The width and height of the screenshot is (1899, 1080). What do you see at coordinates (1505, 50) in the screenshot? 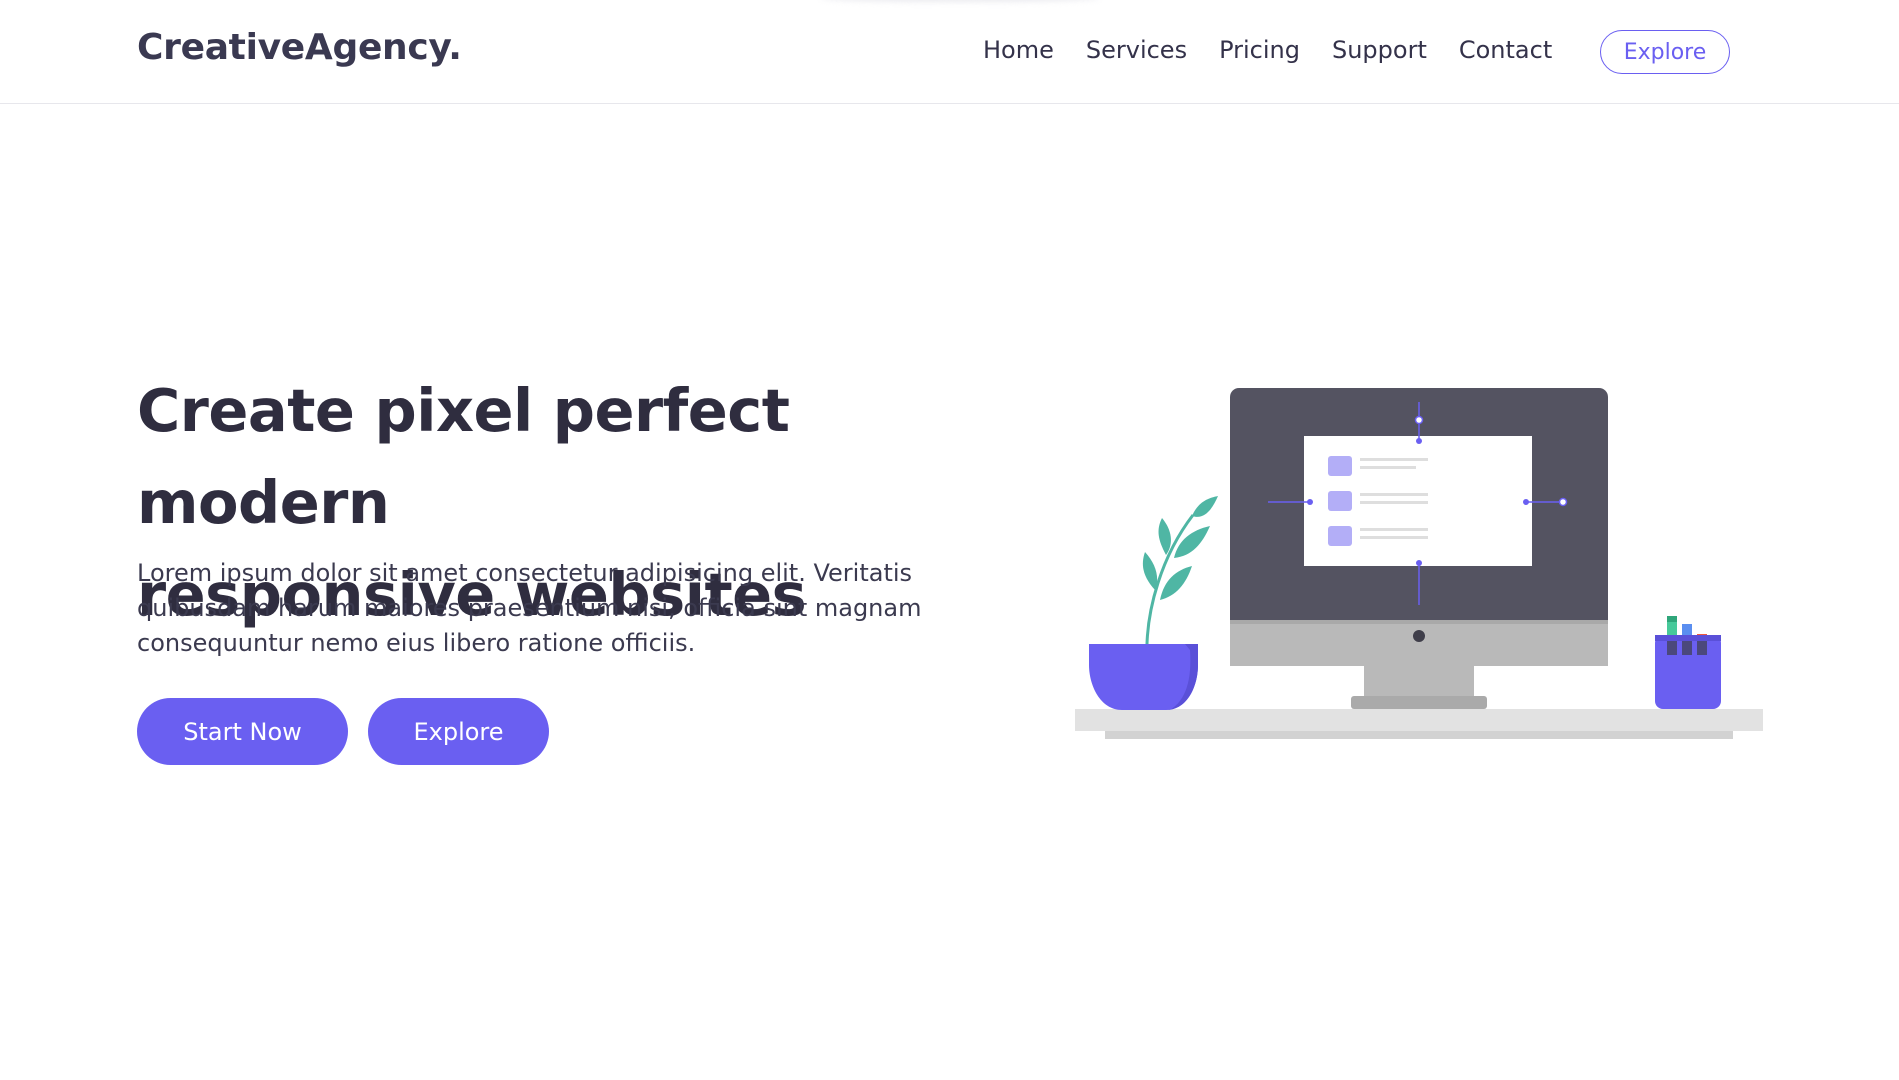
I see `nav-link-contact: Contact` at bounding box center [1505, 50].